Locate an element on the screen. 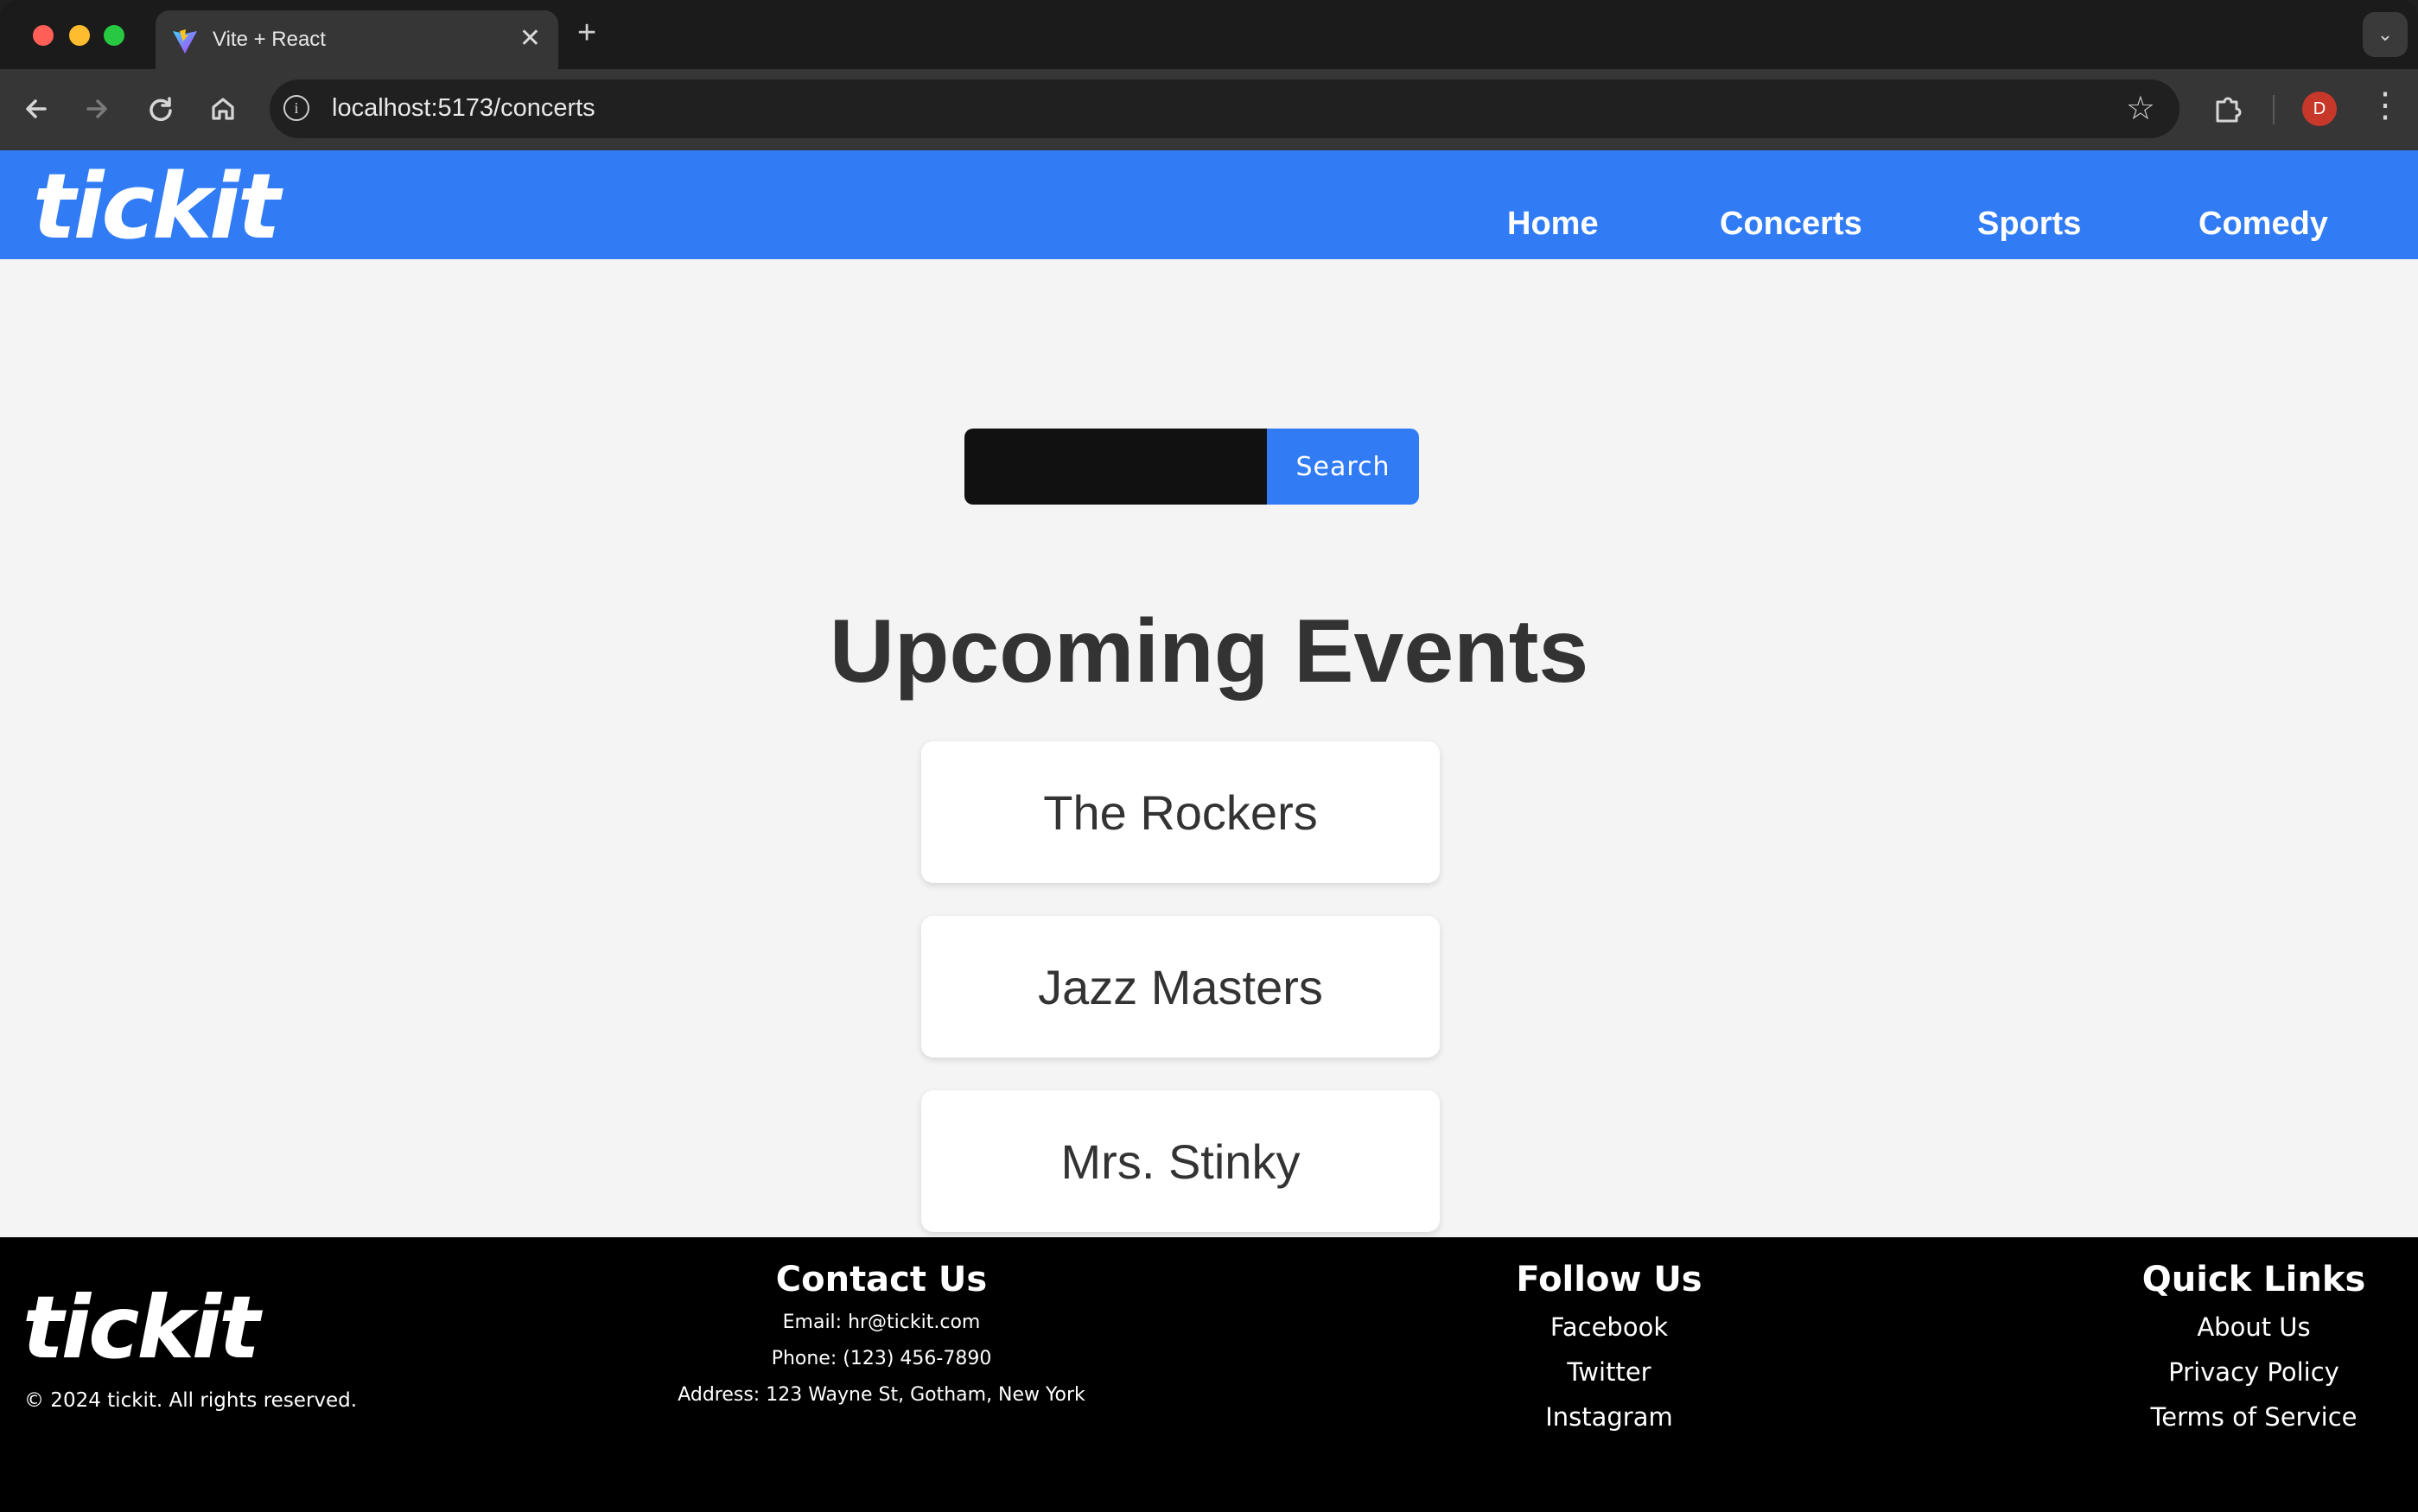 The width and height of the screenshot is (2418, 1512). quick-links-heading: Quick Links is located at coordinates (2253, 1279).